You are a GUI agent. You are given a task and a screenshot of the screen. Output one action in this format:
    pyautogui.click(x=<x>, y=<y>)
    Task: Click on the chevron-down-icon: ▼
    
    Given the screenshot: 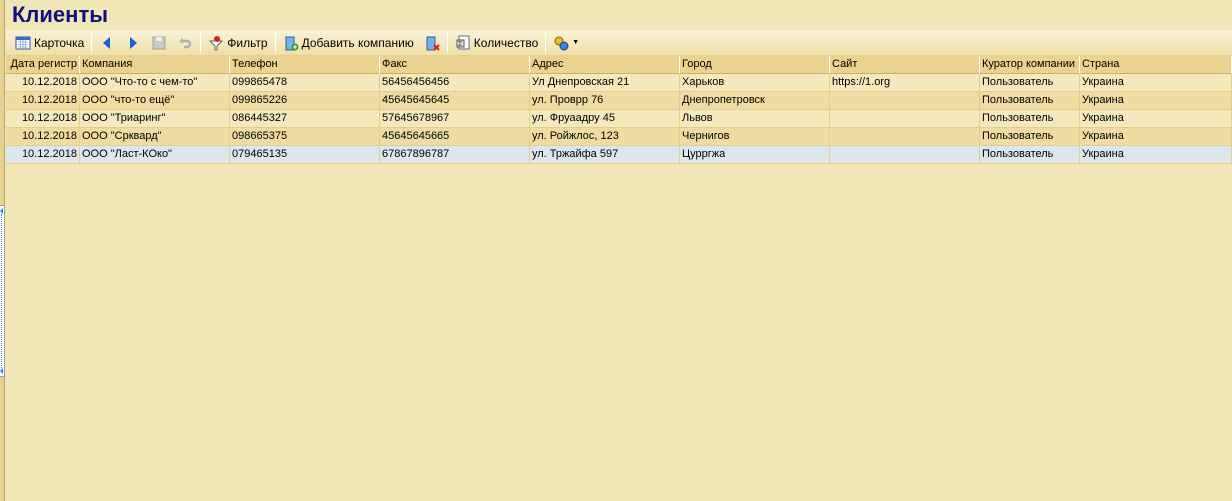 What is the action you would take?
    pyautogui.click(x=576, y=42)
    